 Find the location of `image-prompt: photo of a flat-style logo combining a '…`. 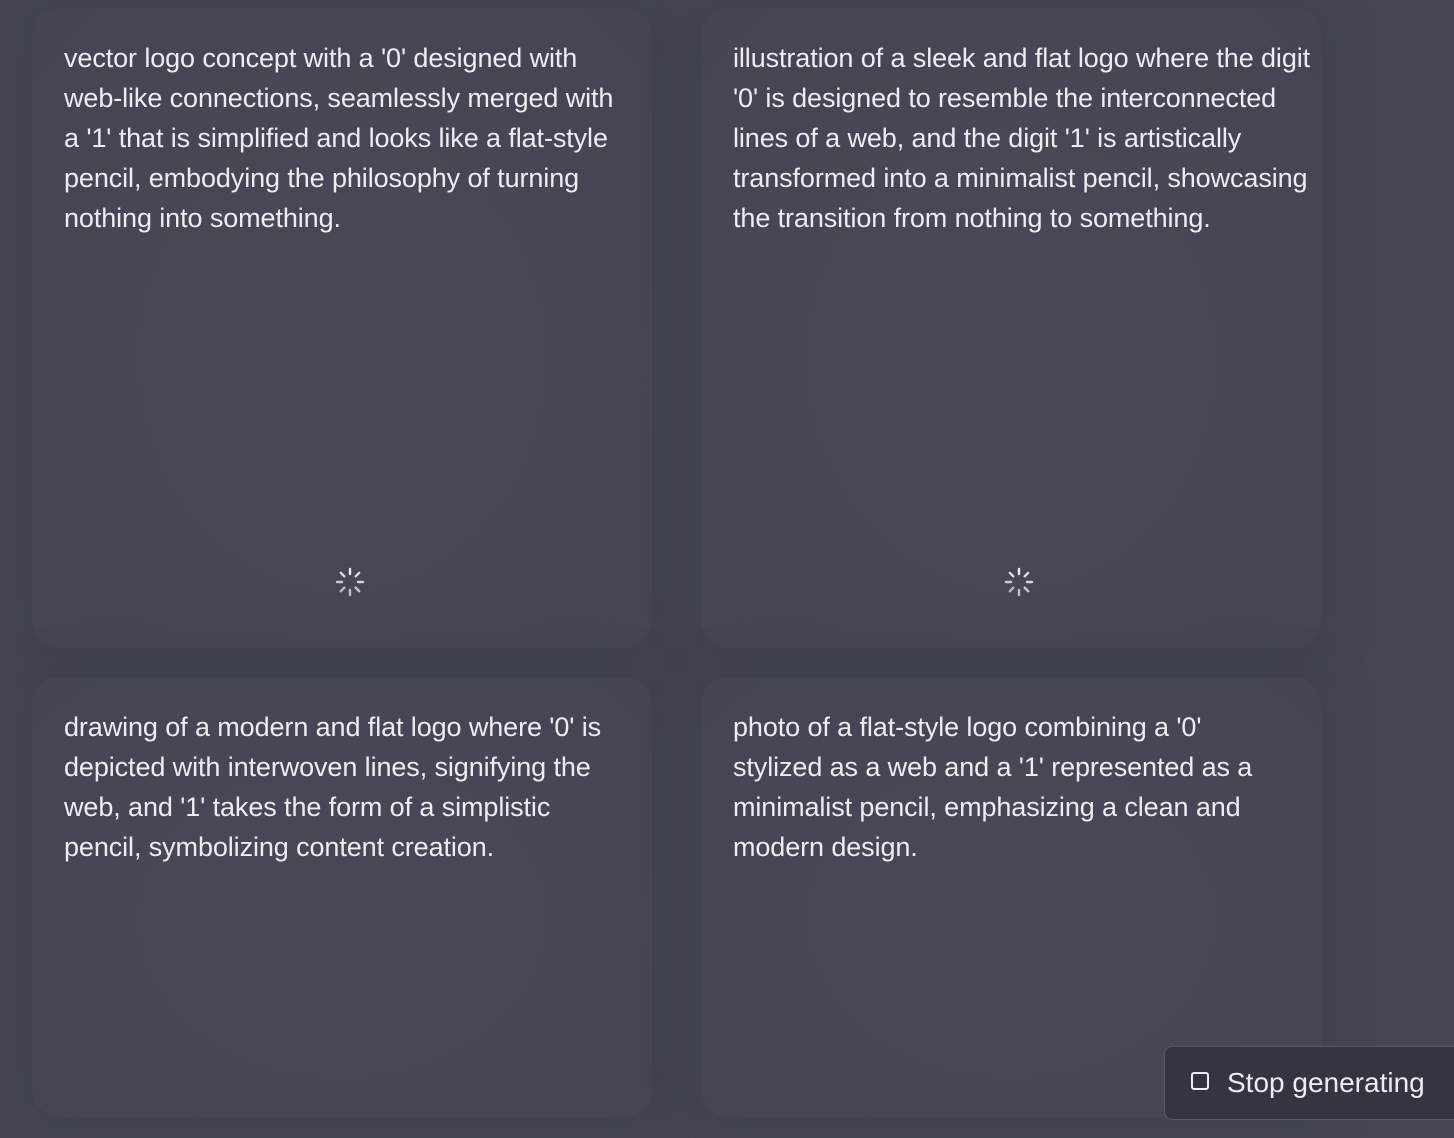

image-prompt: photo of a flat-style logo combining a '… is located at coordinates (993, 787).